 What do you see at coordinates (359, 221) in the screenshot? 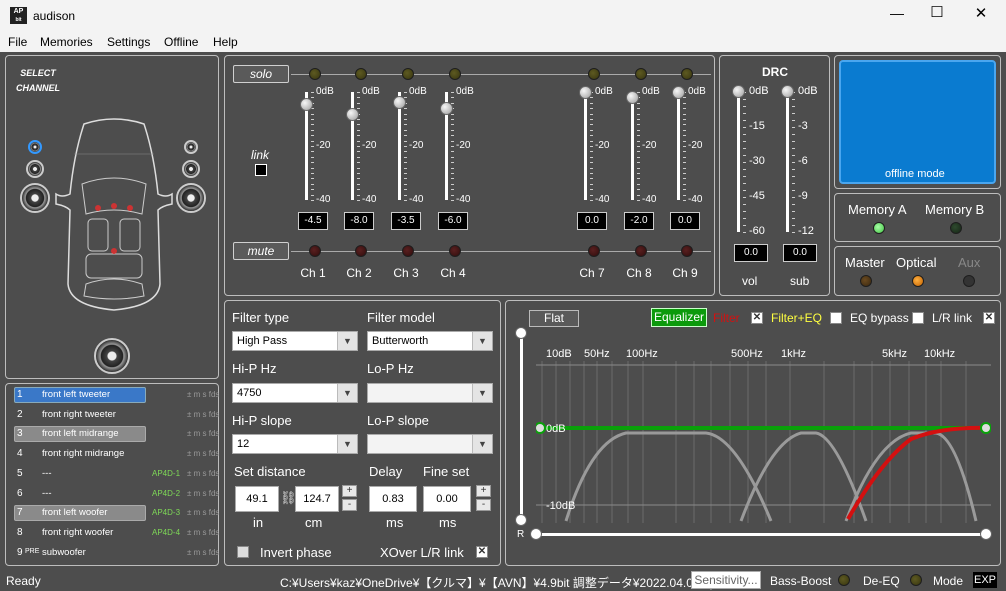
I see `fader-value: -8.0` at bounding box center [359, 221].